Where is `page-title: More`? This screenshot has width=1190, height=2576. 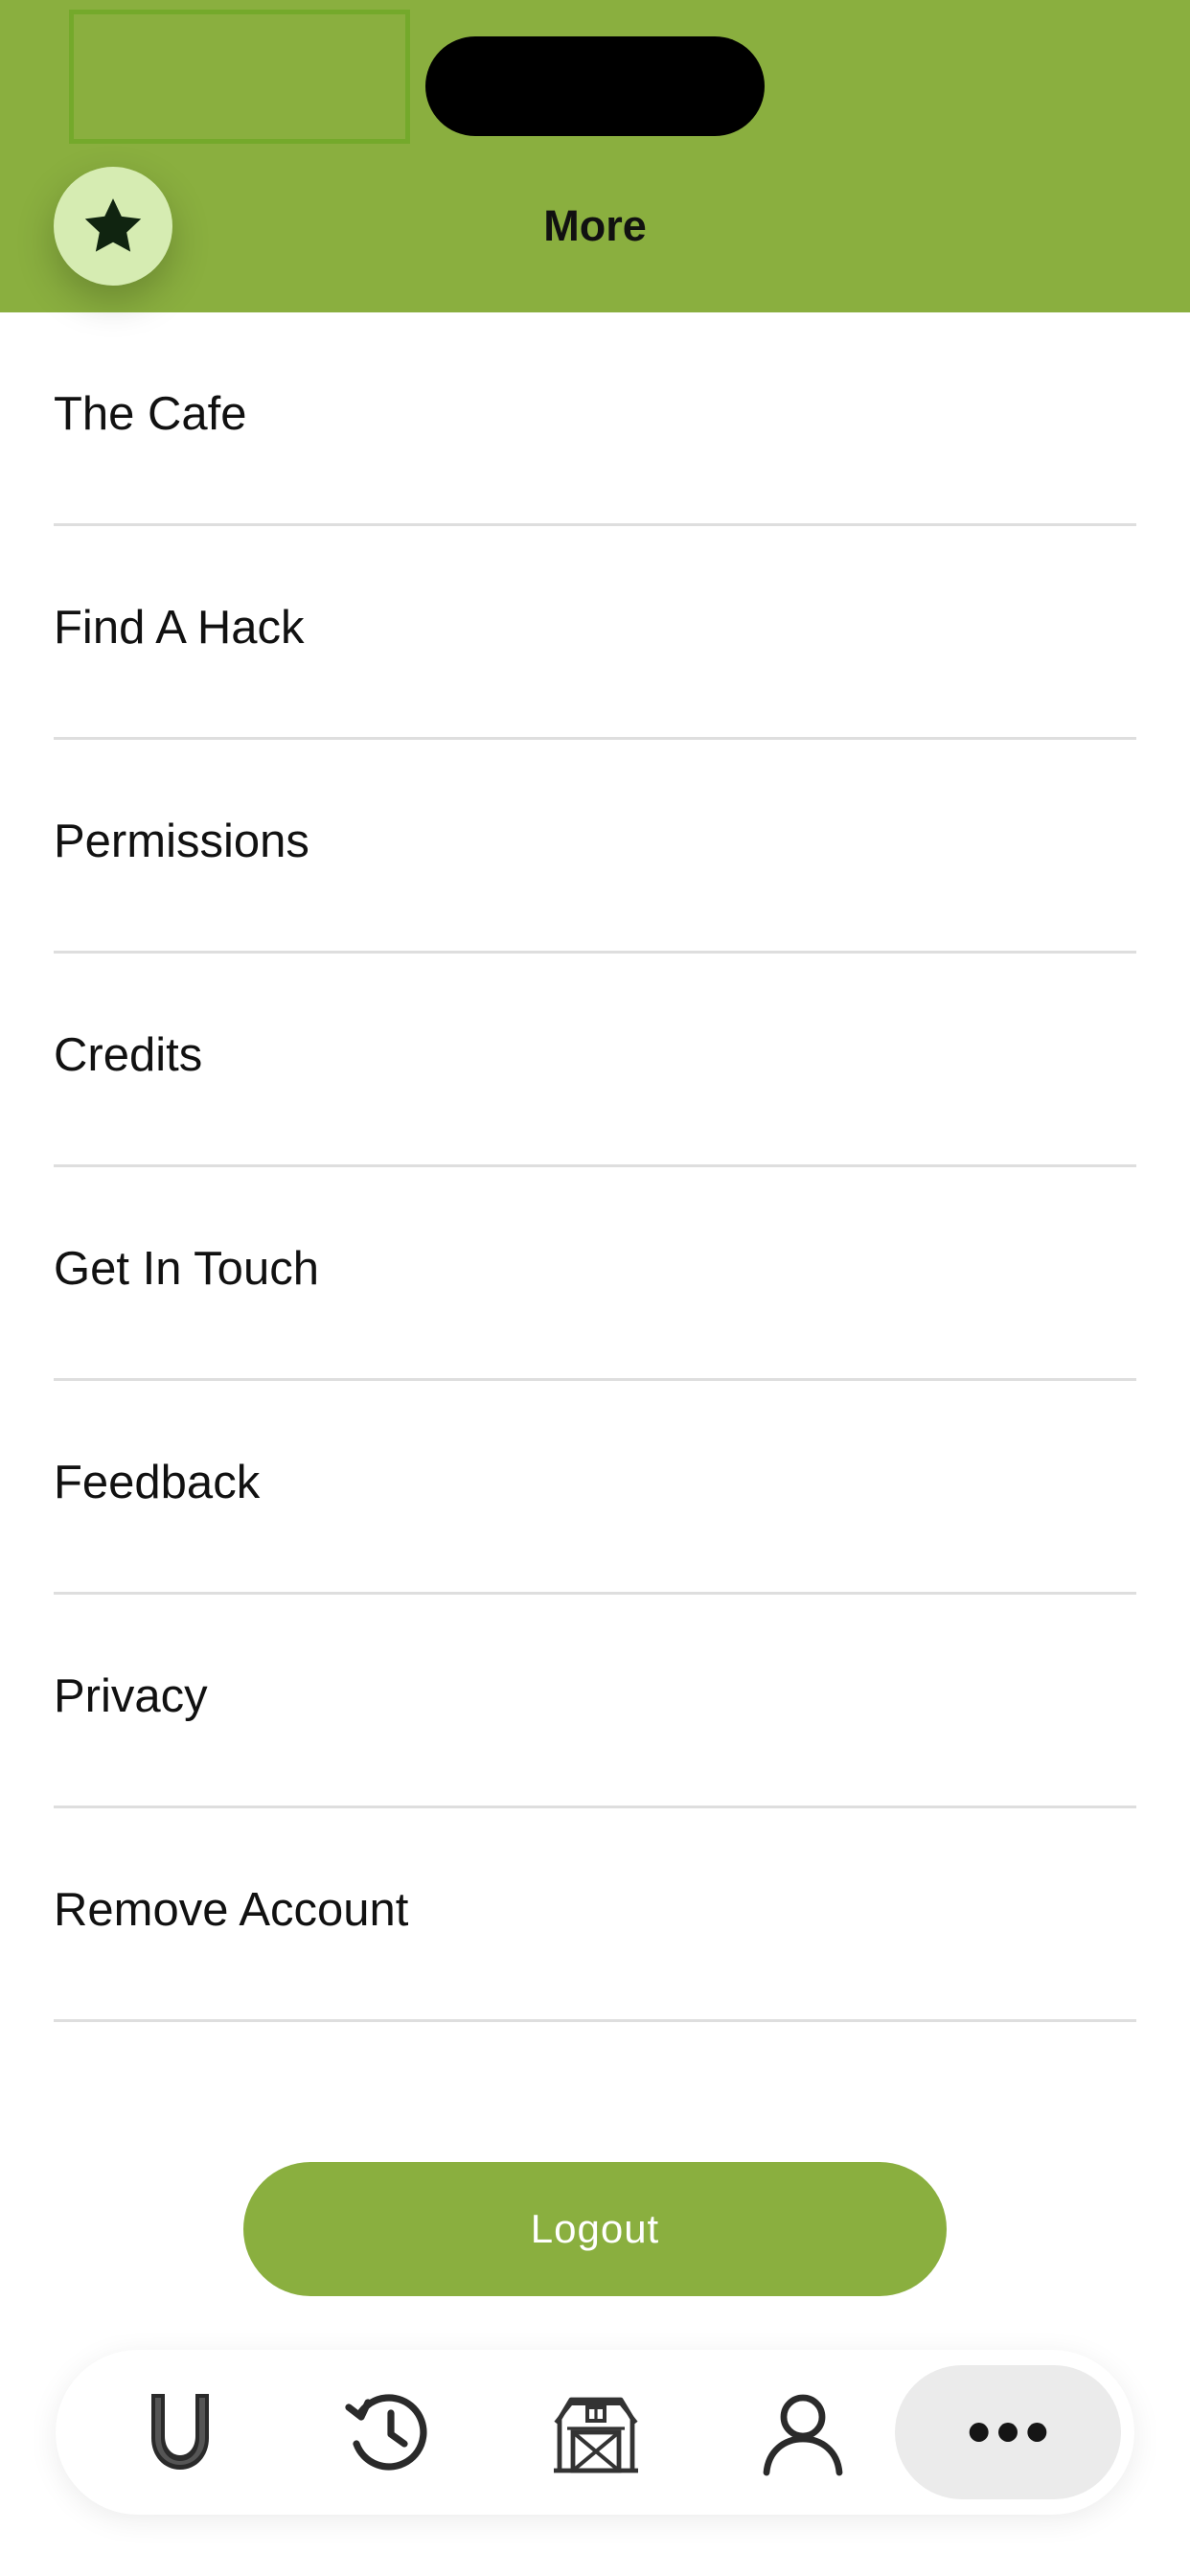 page-title: More is located at coordinates (595, 225).